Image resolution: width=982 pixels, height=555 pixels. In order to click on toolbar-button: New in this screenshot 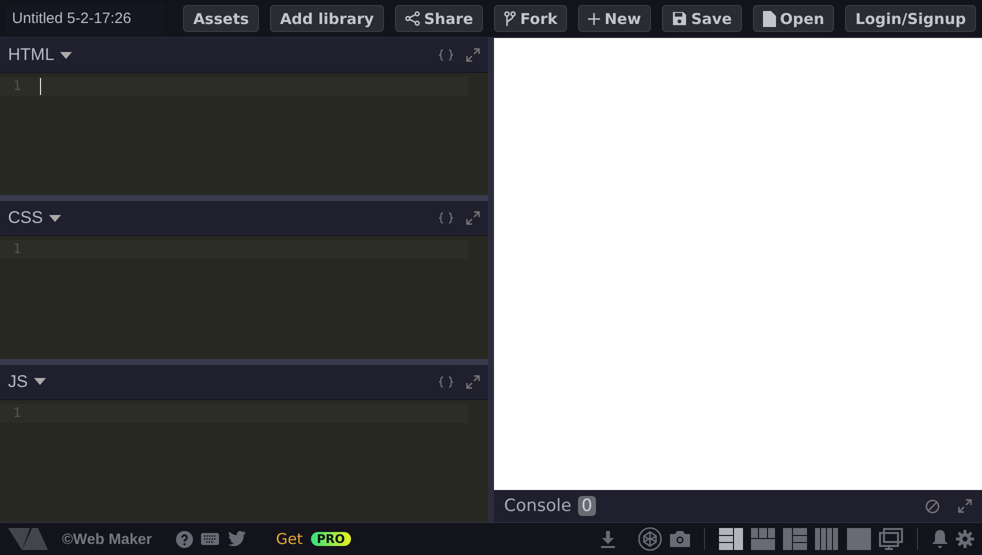, I will do `click(615, 18)`.